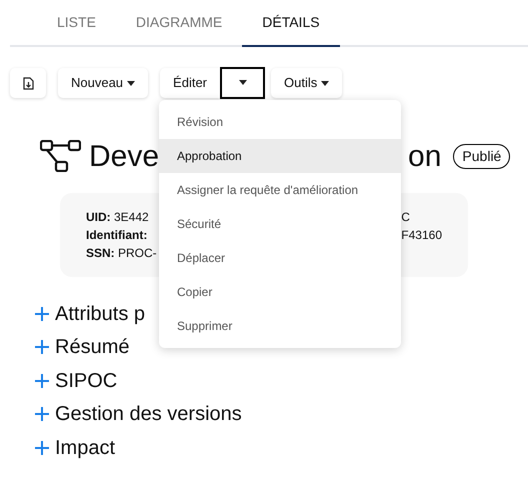 This screenshot has width=528, height=477. What do you see at coordinates (406, 217) in the screenshot?
I see `info-value: C` at bounding box center [406, 217].